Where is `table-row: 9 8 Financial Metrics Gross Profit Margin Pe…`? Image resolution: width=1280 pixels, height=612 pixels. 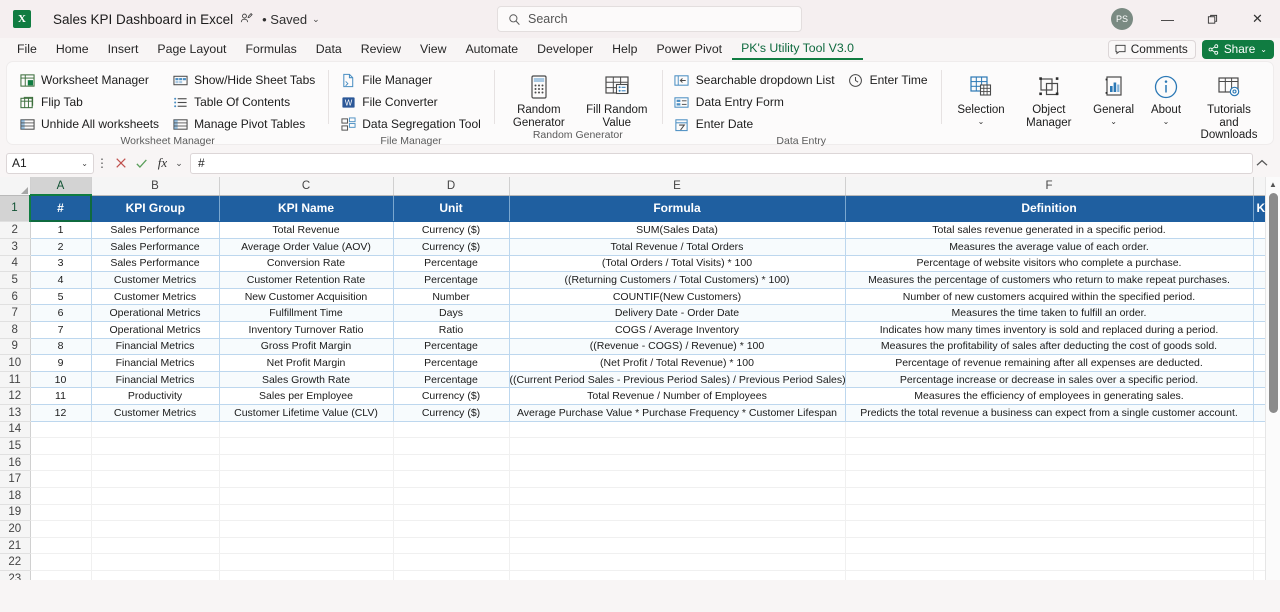 table-row: 9 8 Financial Metrics Gross Profit Margin Pe… is located at coordinates (640, 347).